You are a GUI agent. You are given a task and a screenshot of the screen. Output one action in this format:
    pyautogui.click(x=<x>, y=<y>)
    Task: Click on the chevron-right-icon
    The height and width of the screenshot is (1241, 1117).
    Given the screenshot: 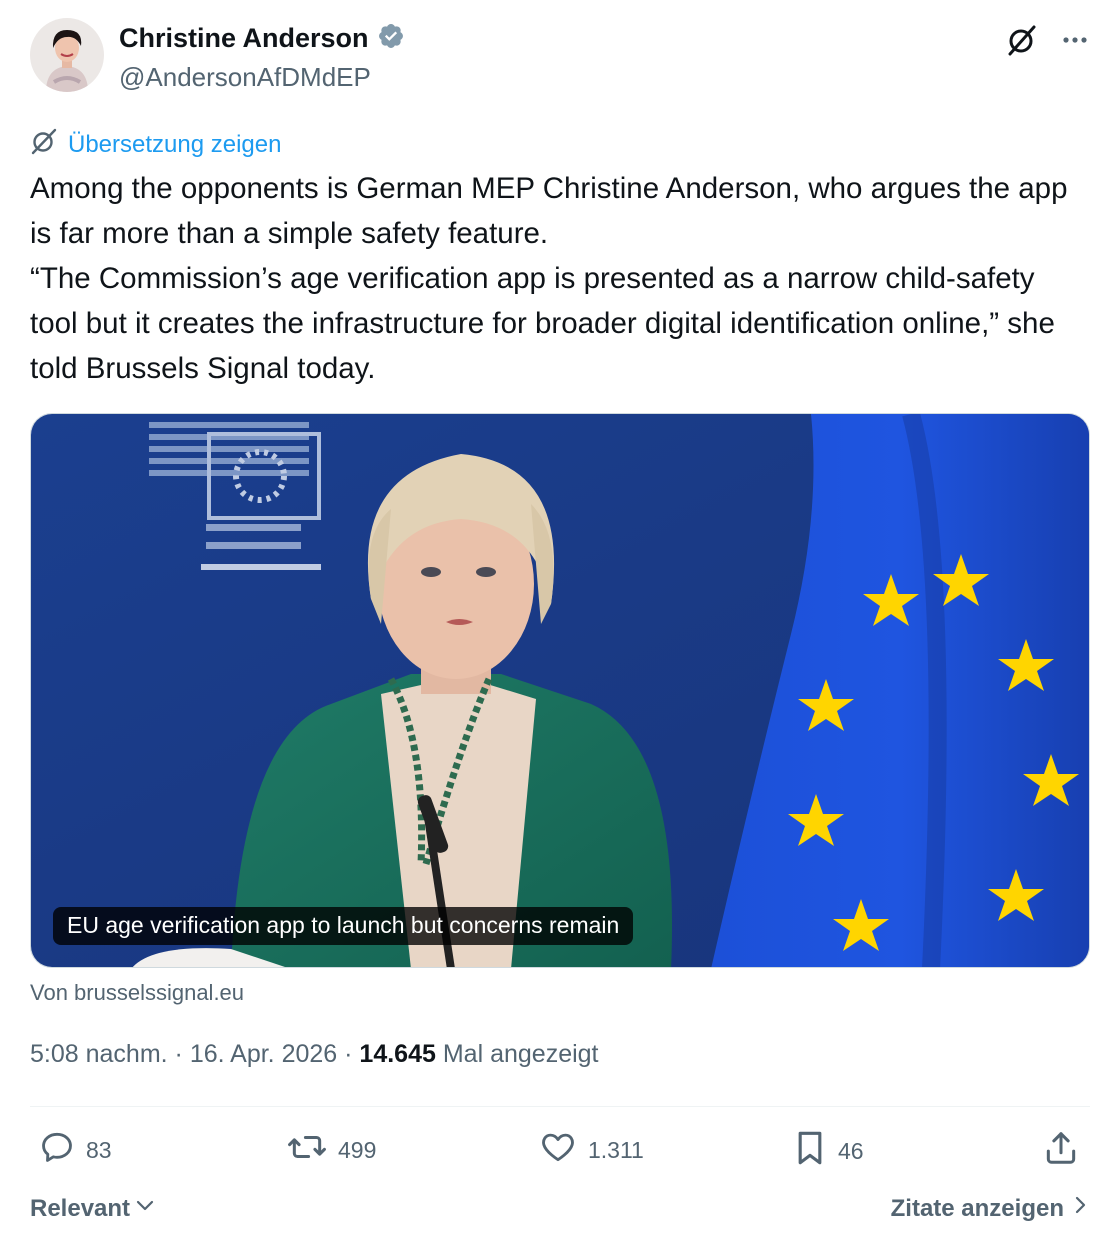 What is the action you would take?
    pyautogui.click(x=1081, y=1208)
    